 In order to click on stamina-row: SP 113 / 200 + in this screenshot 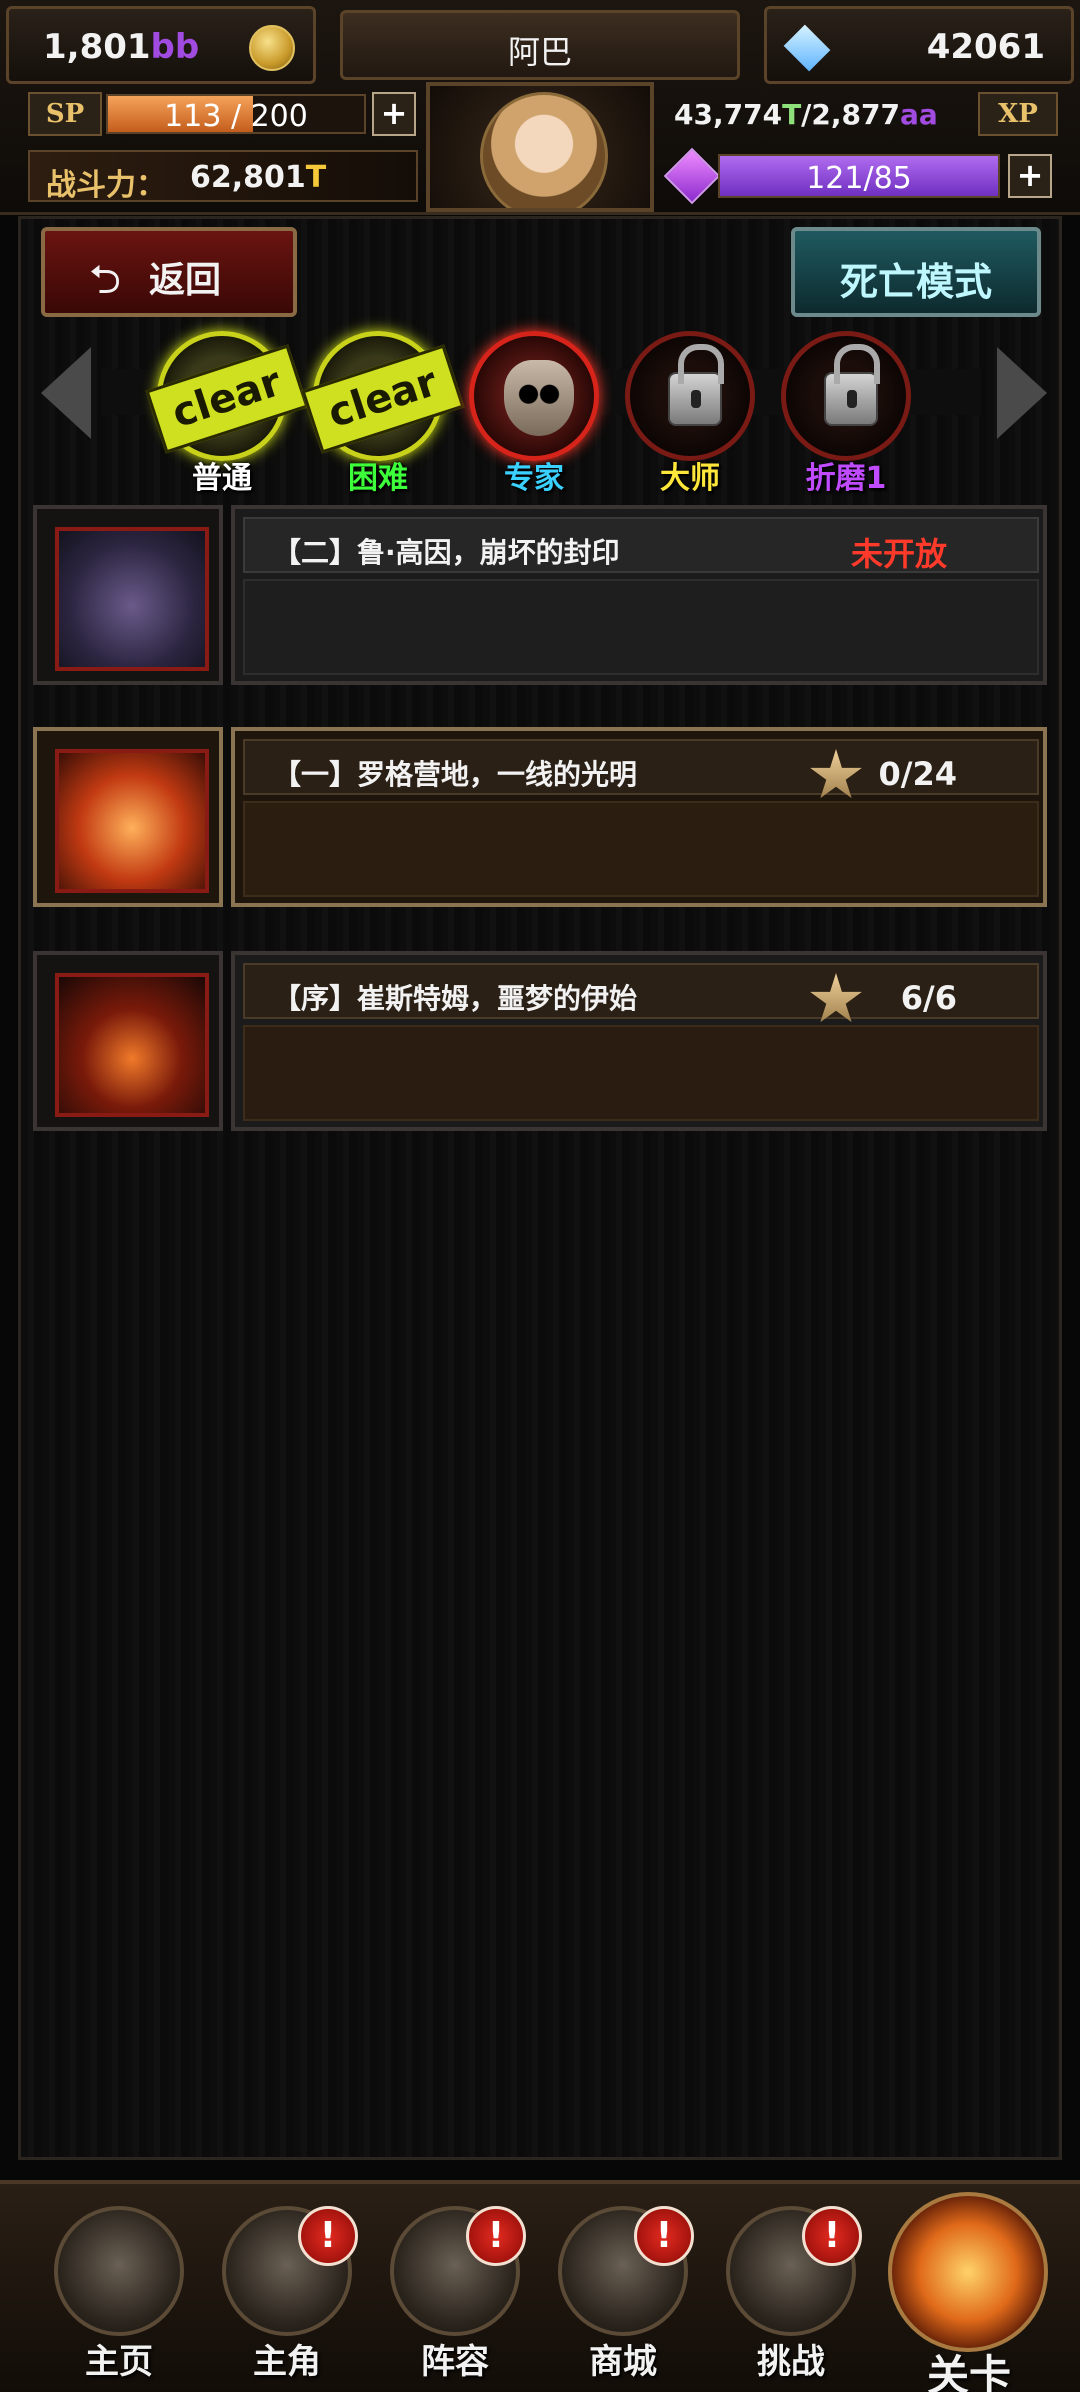, I will do `click(223, 115)`.